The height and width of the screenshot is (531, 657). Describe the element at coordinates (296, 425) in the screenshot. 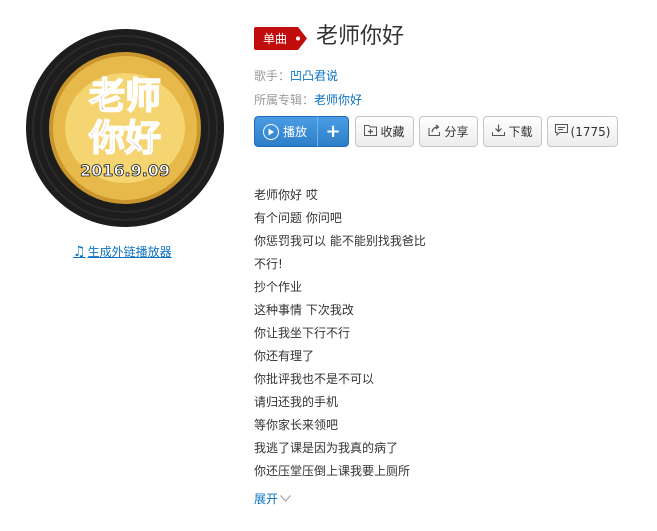

I see `lyric-line: 等你家长来领吧` at that location.